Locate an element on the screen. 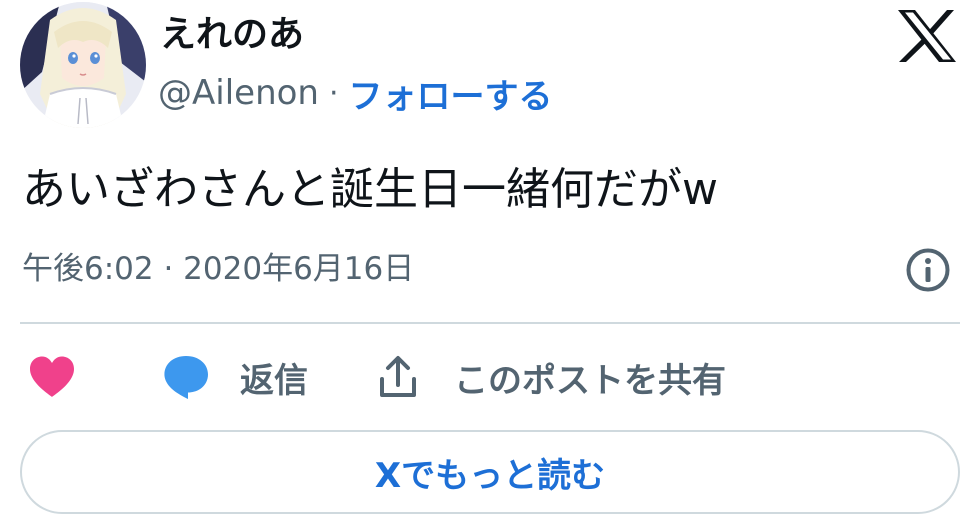 The height and width of the screenshot is (530, 966). like-button is located at coordinates (52, 377).